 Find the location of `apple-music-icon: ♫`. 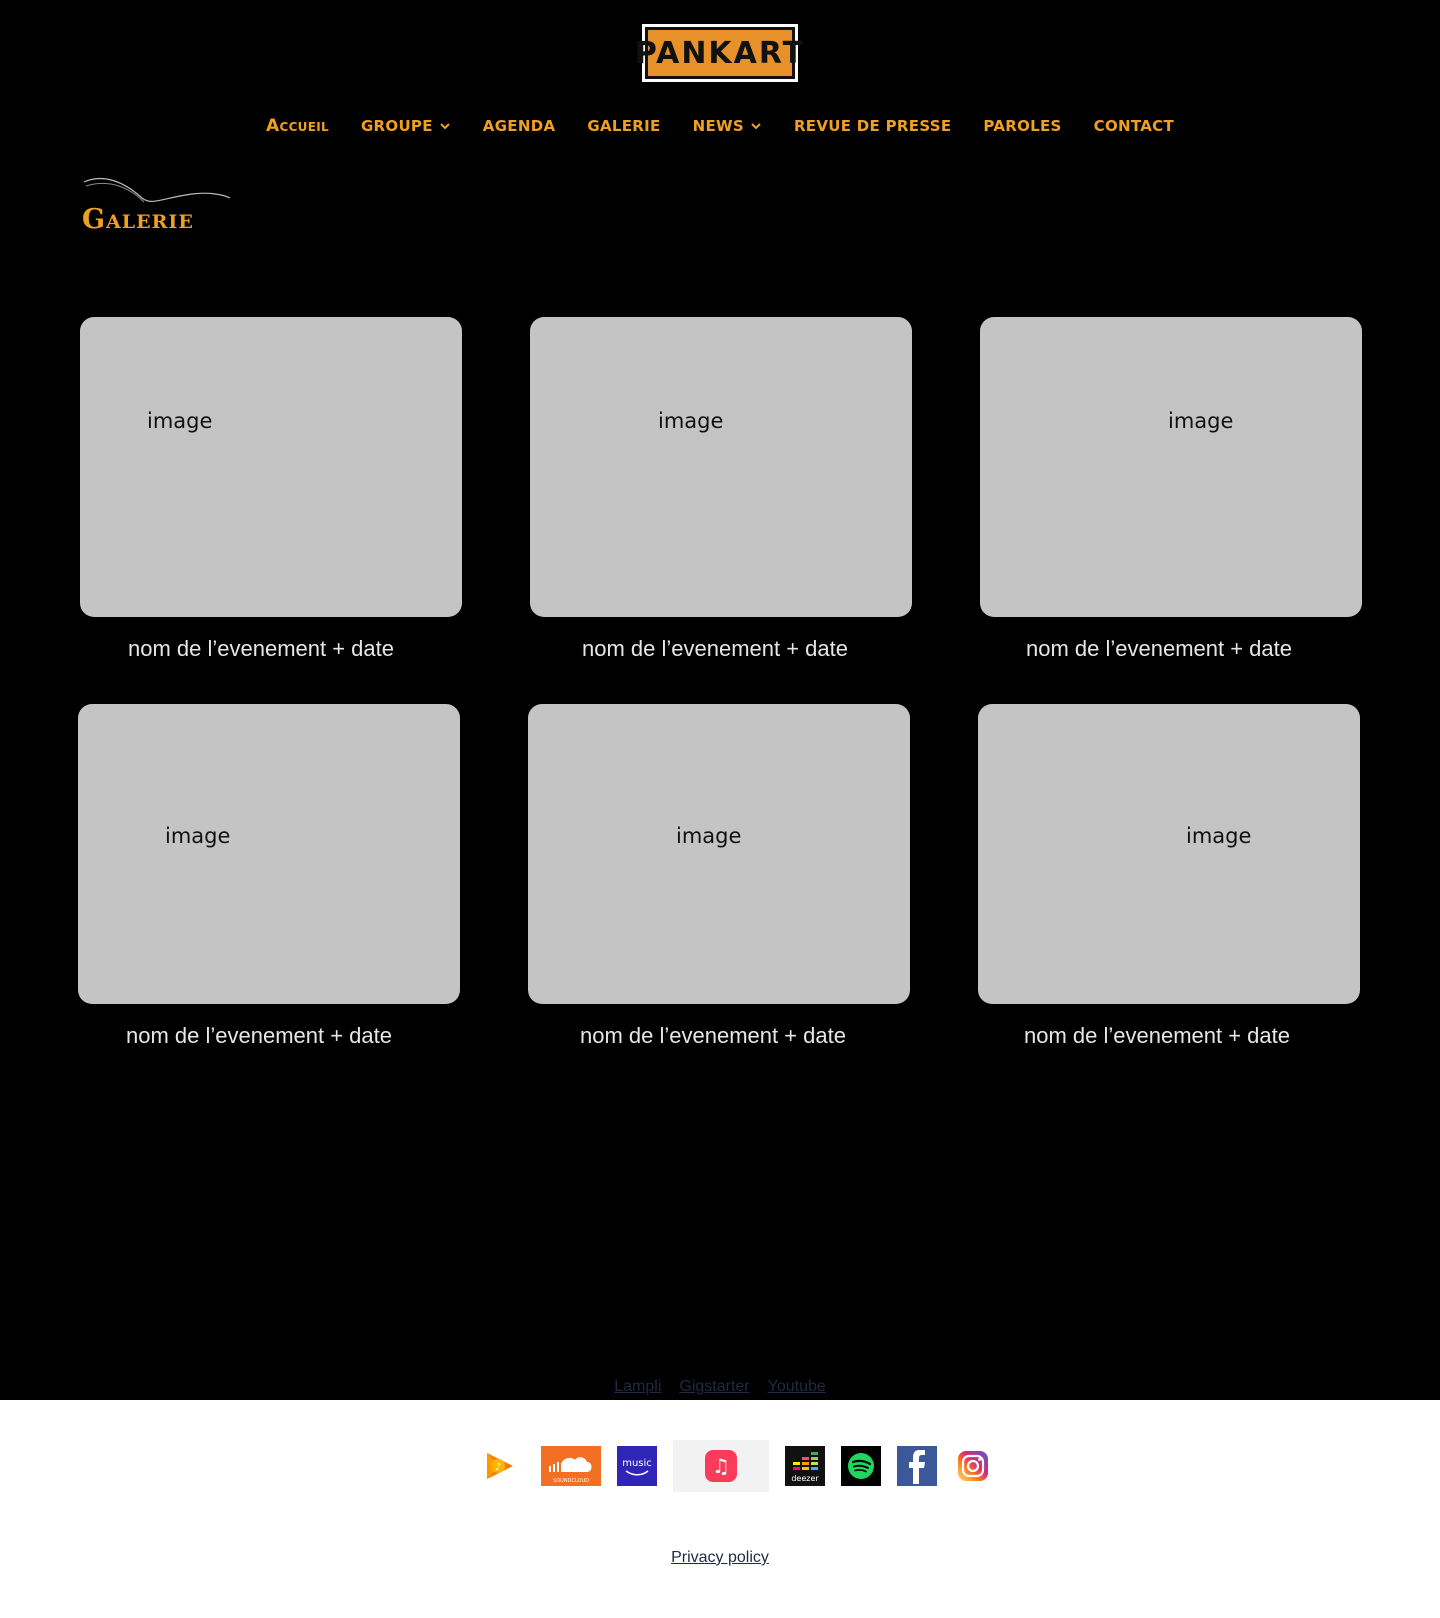

apple-music-icon: ♫ is located at coordinates (721, 1466).